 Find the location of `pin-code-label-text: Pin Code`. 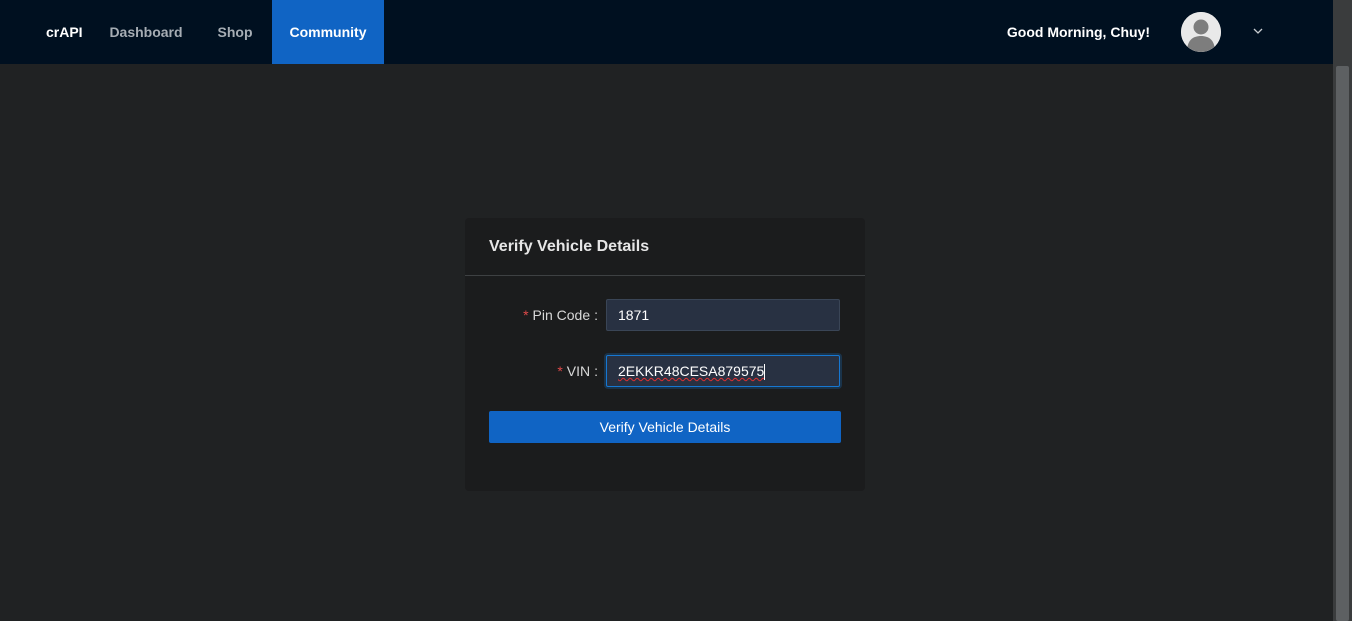

pin-code-label-text: Pin Code is located at coordinates (561, 315).